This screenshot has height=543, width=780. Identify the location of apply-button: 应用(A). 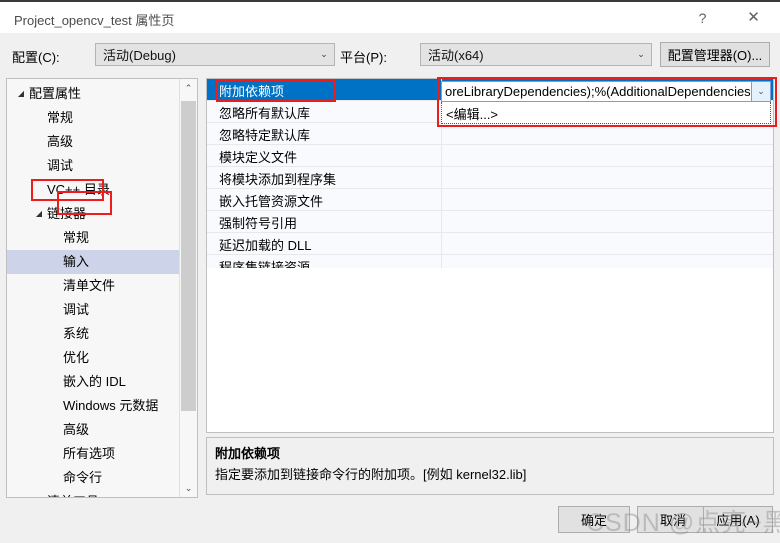
(738, 519).